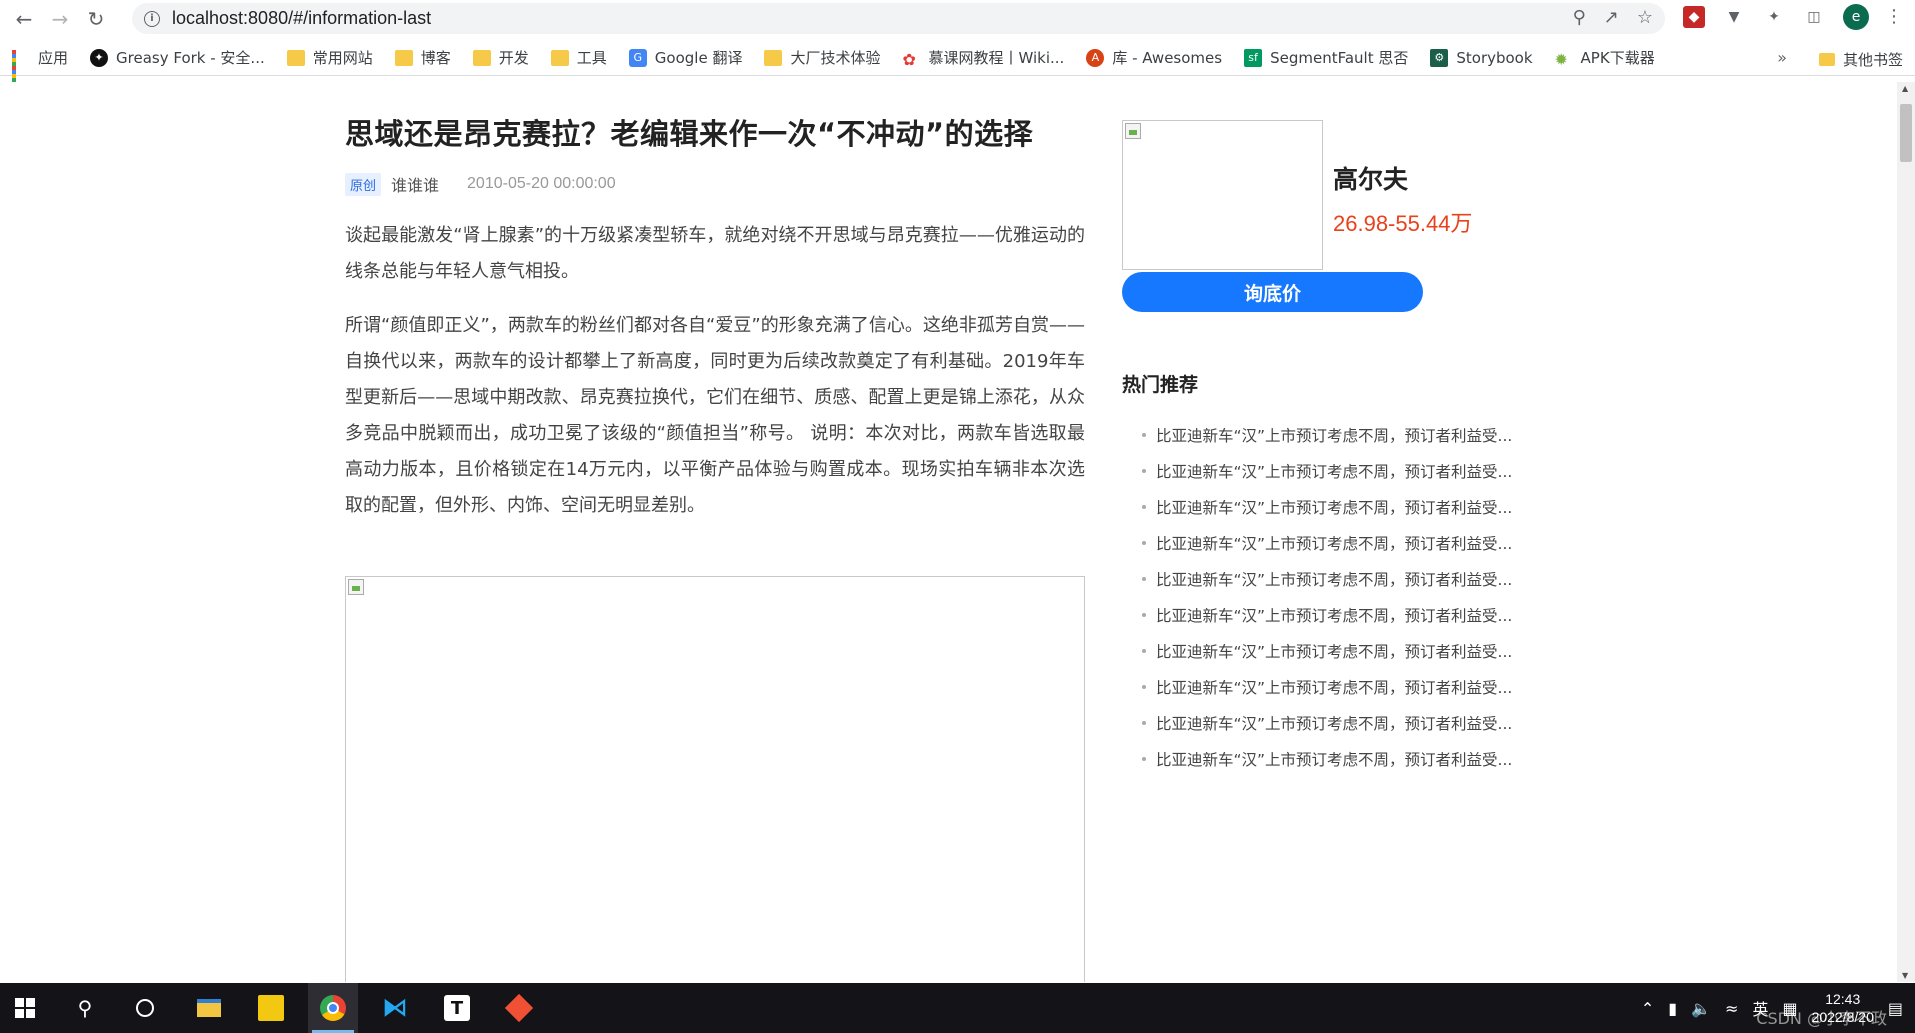 The width and height of the screenshot is (1915, 1033). I want to click on bookmark-apk: ✹ APK下载器, so click(1604, 58).